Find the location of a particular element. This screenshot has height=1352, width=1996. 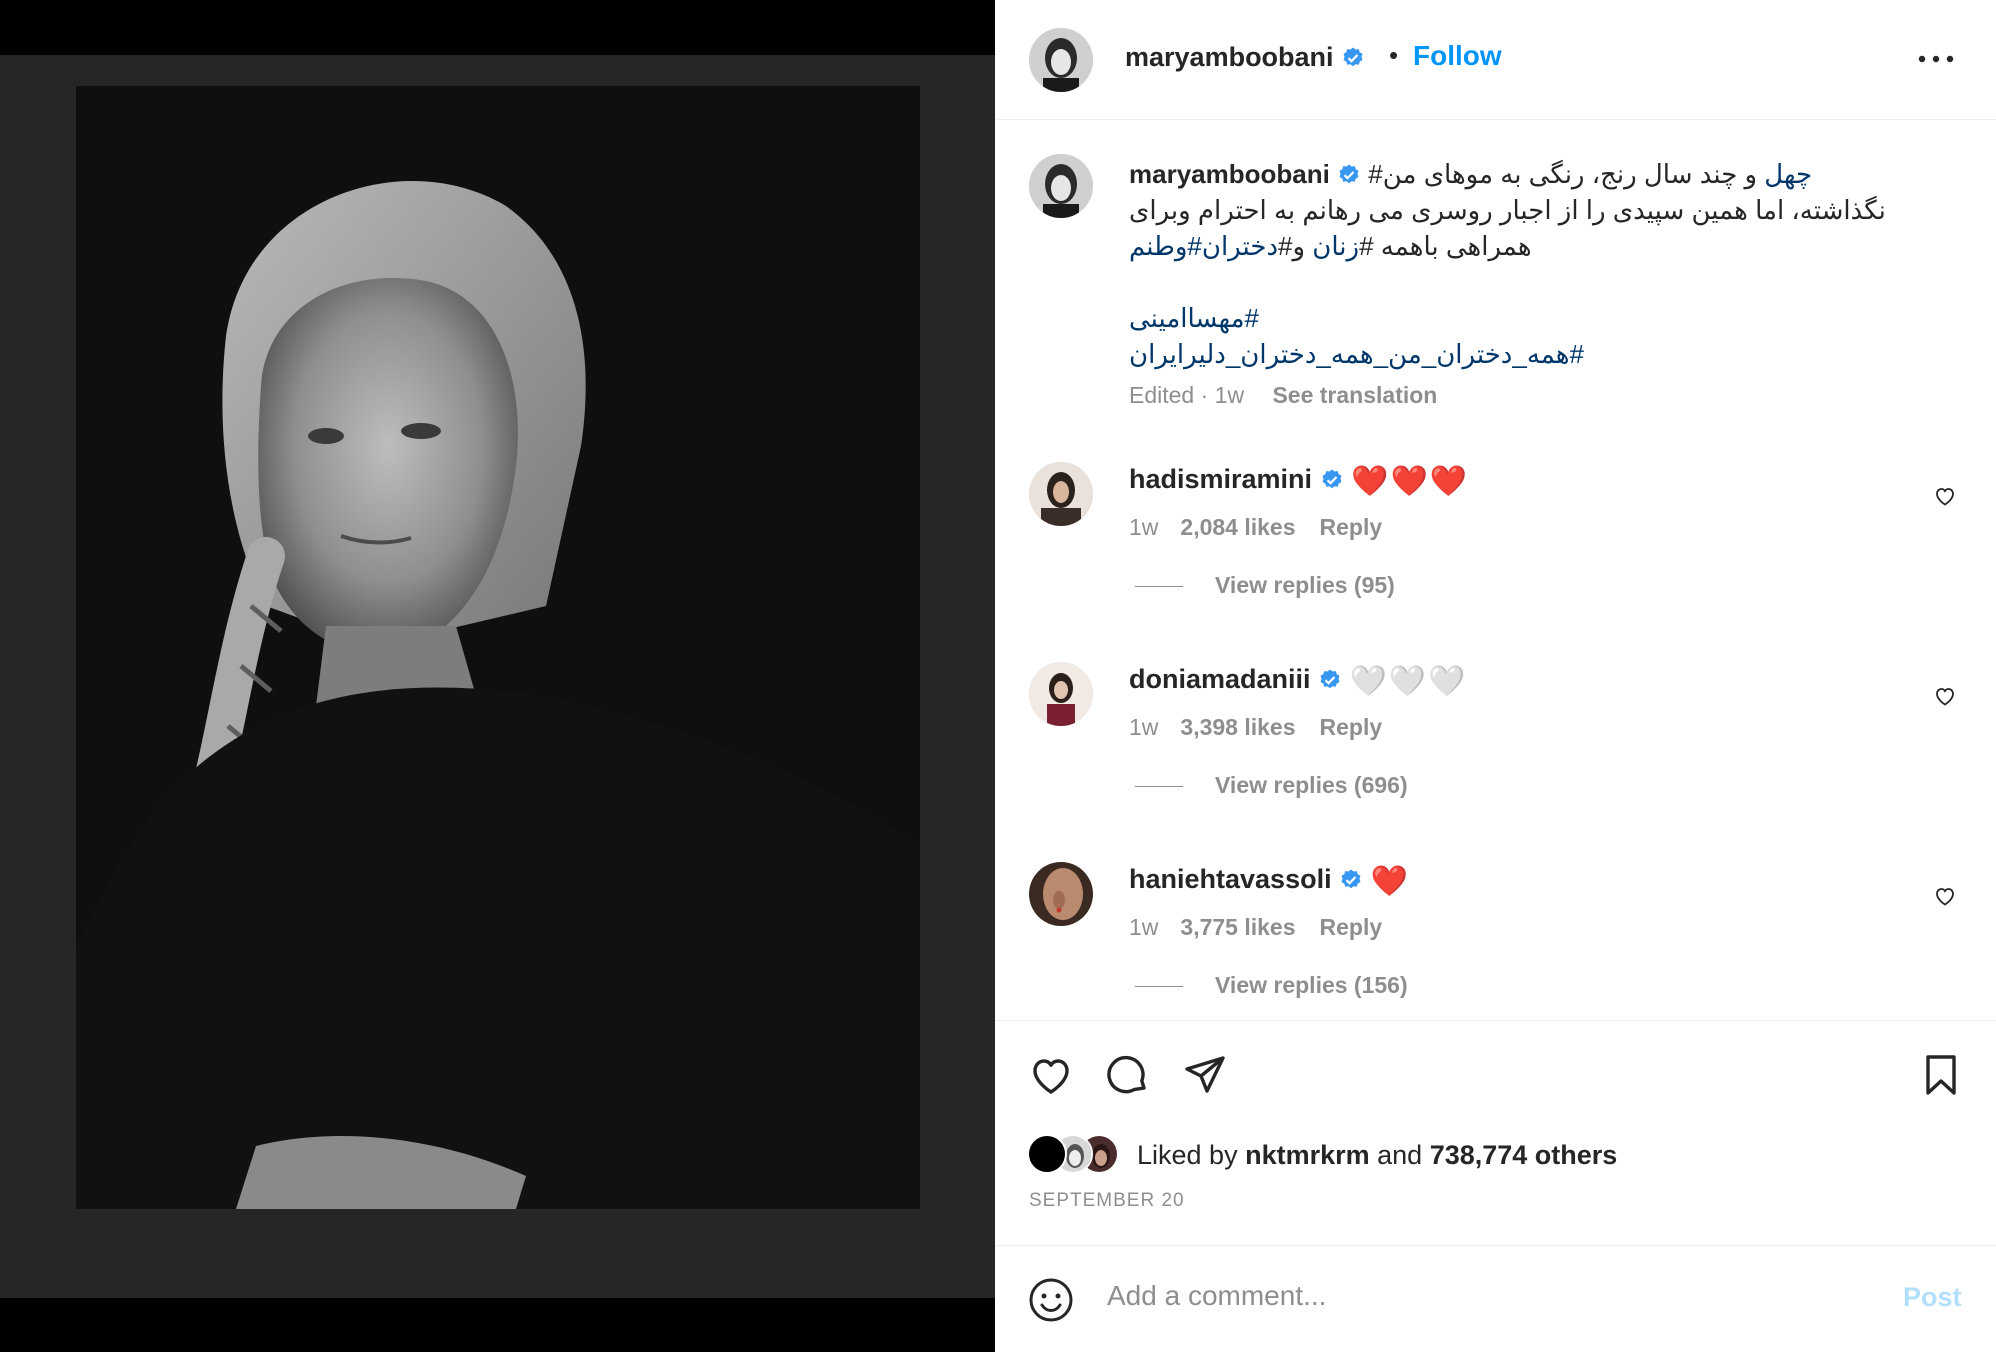

comment-meta: 1w 3,775 likes Reply is located at coordinates (1255, 927).